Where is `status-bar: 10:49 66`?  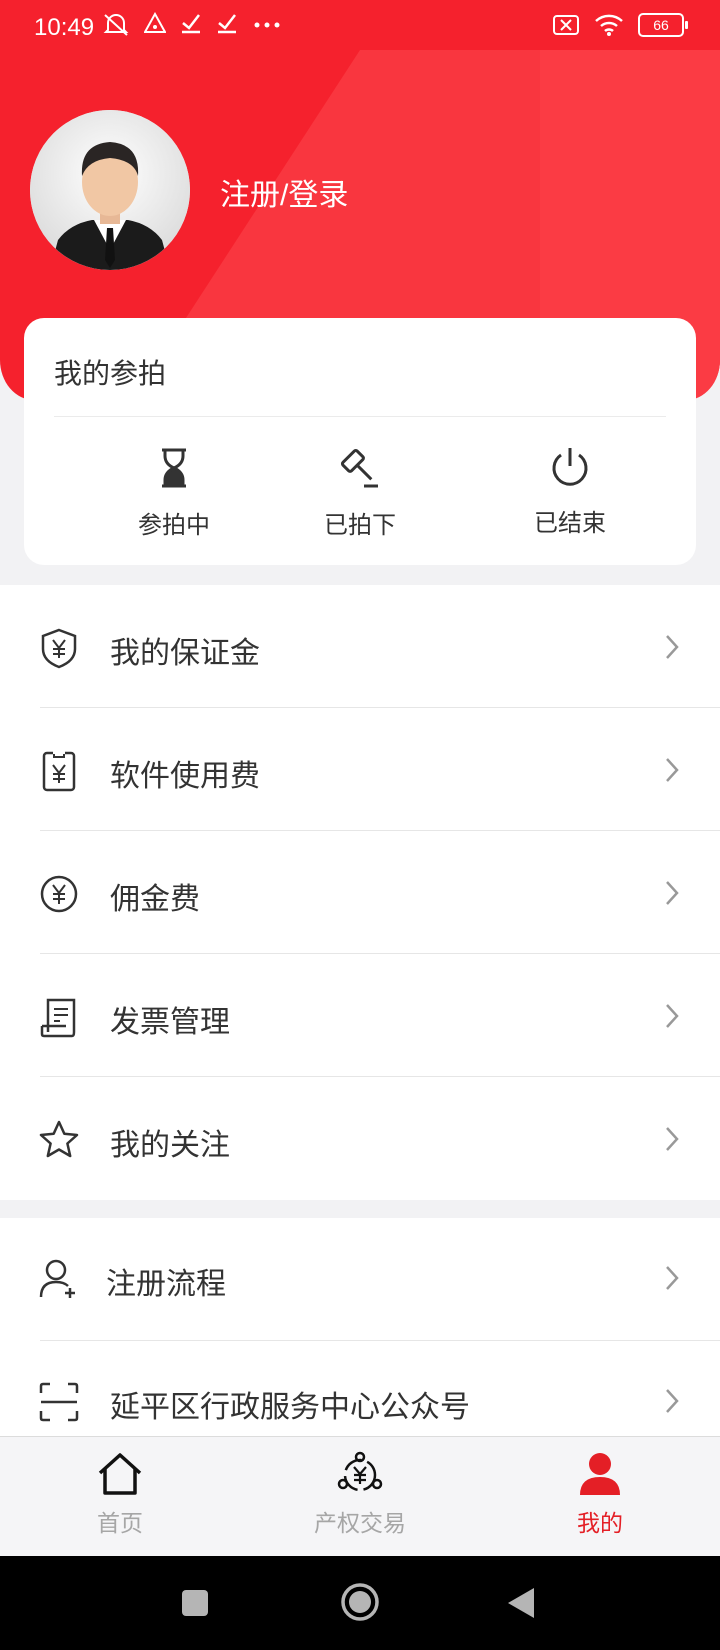 status-bar: 10:49 66 is located at coordinates (360, 27).